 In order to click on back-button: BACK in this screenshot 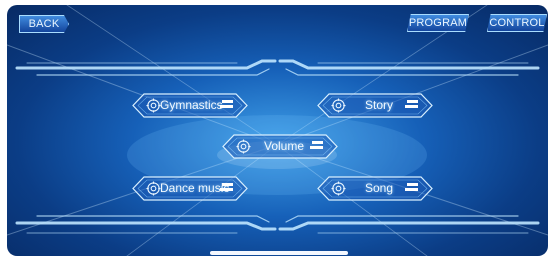, I will do `click(44, 24)`.